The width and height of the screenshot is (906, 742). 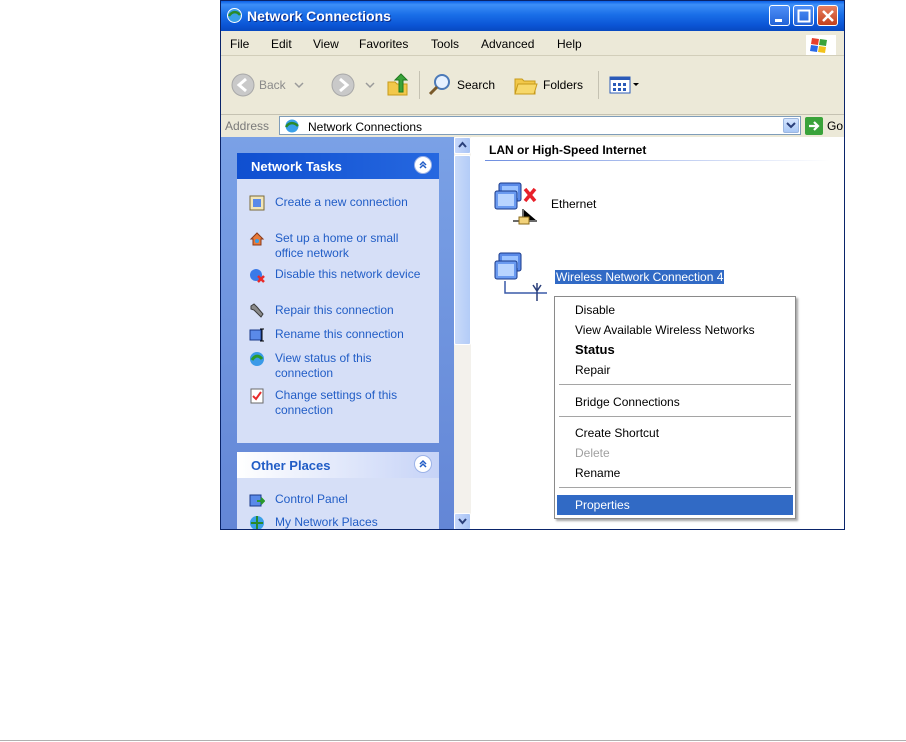 What do you see at coordinates (326, 44) in the screenshot?
I see `menu-view: View` at bounding box center [326, 44].